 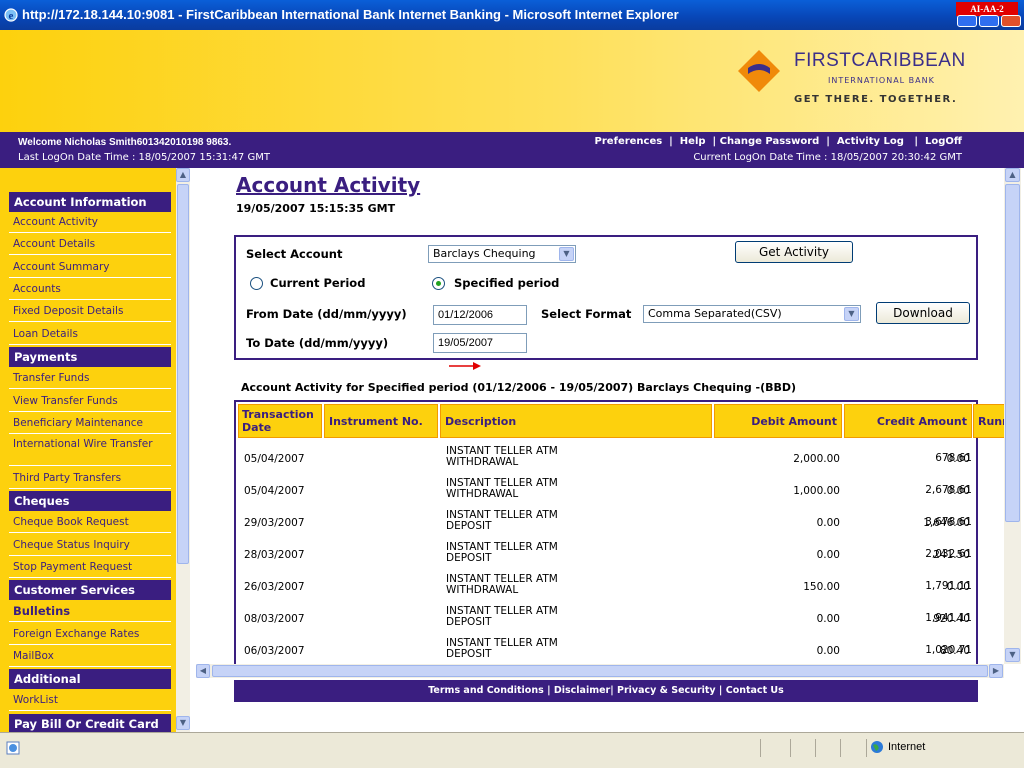 What do you see at coordinates (576, 421) in the screenshot?
I see `column-header-description: Description` at bounding box center [576, 421].